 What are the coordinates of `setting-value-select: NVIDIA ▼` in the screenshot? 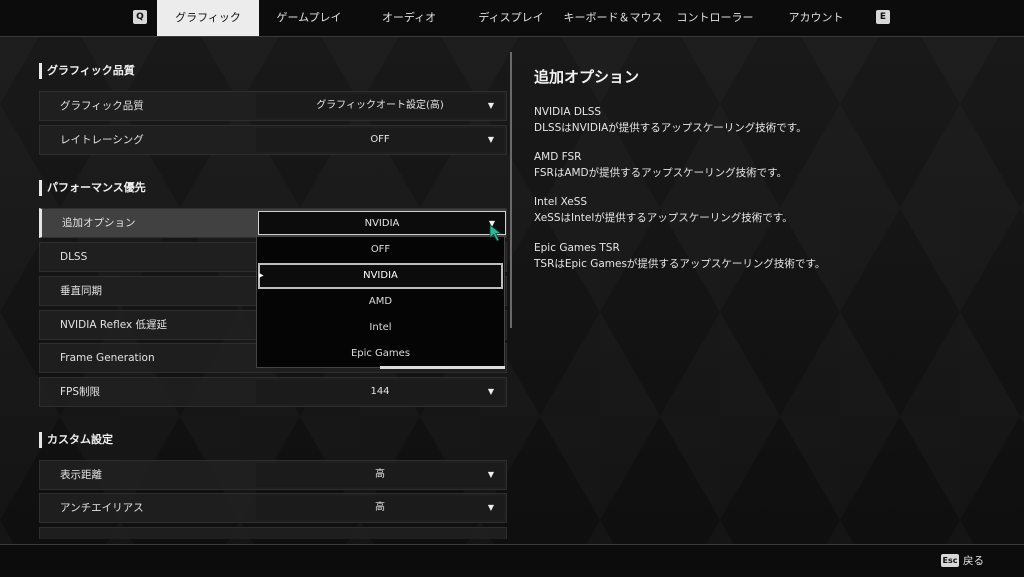 It's located at (382, 223).